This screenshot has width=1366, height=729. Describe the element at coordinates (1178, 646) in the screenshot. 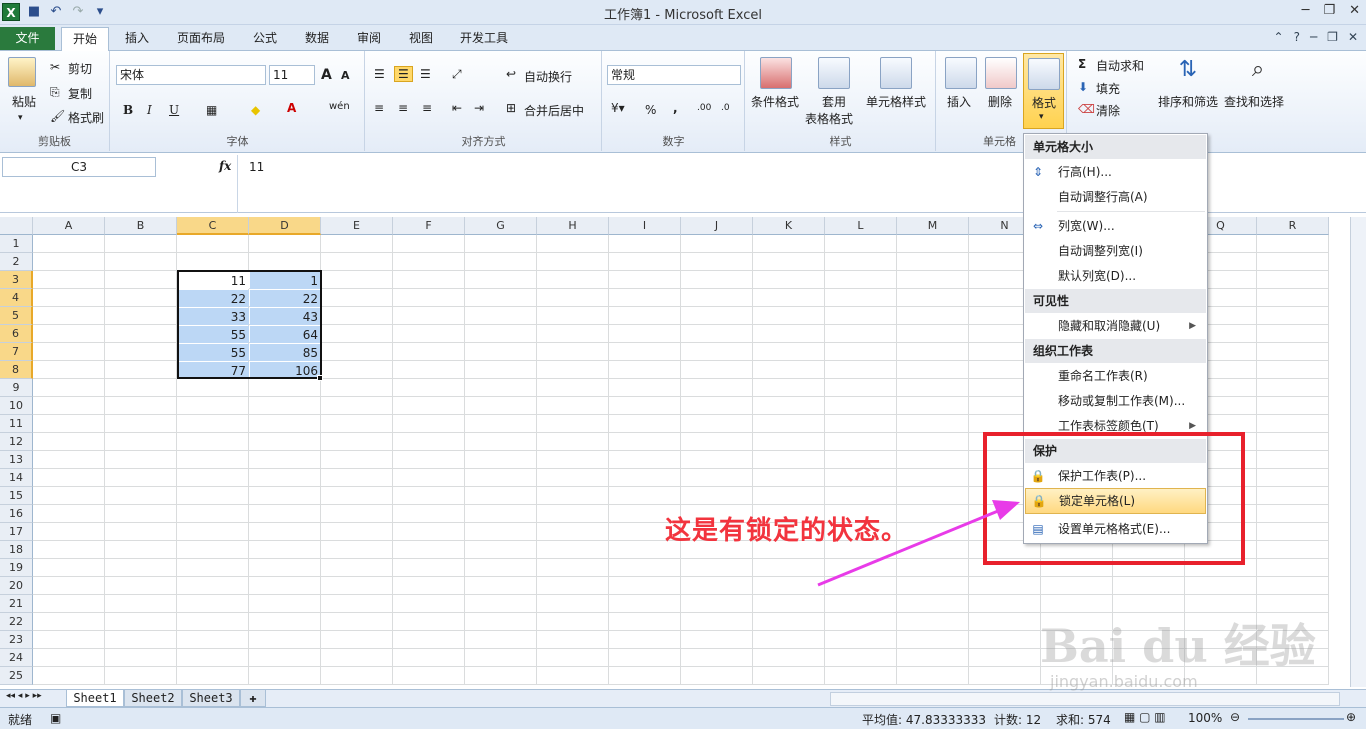

I see `watermark-logo: Bai du 经验` at that location.